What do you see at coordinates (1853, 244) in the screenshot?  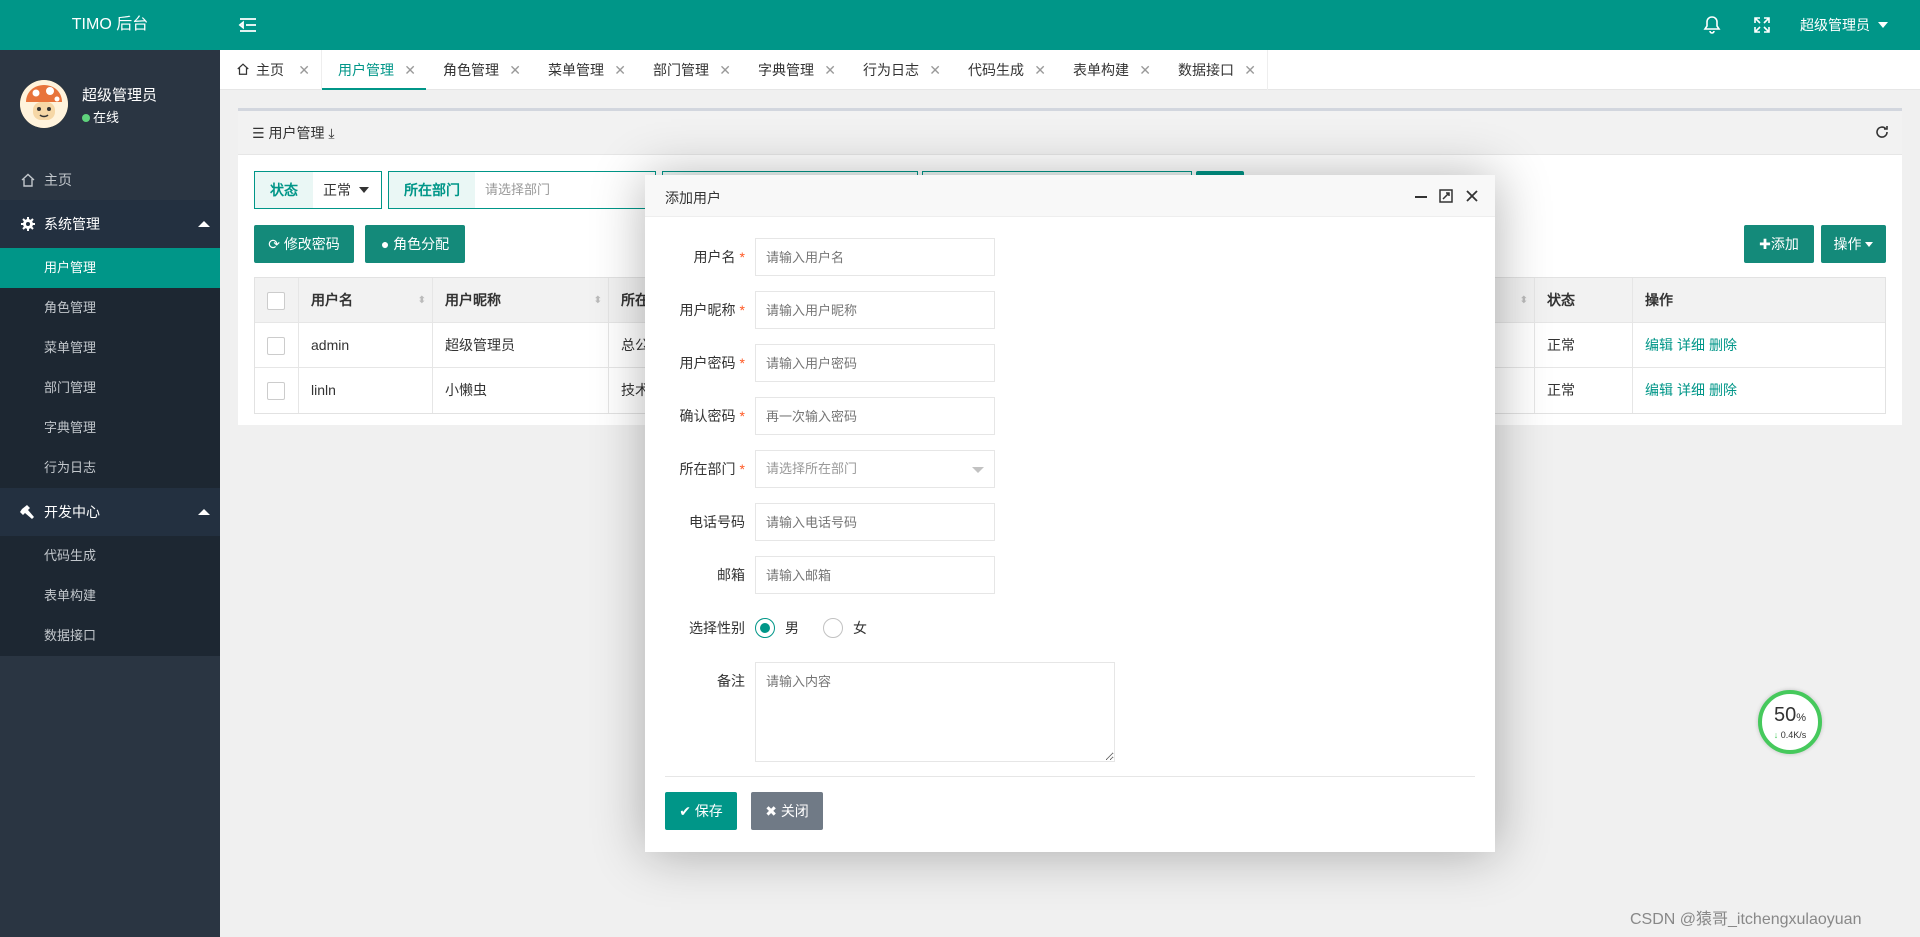 I see `operations-dropdown-button: 操作` at bounding box center [1853, 244].